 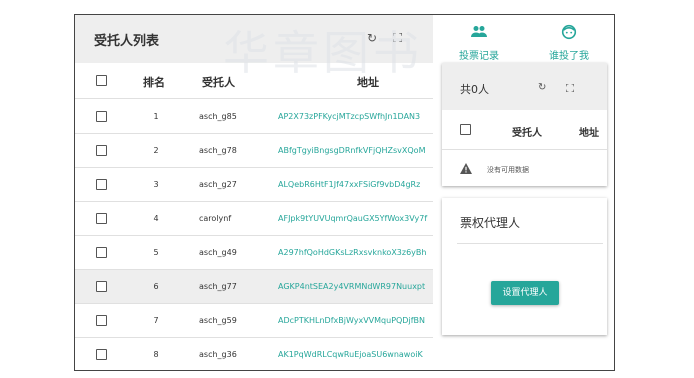 What do you see at coordinates (254, 81) in the screenshot?
I see `delegate-table-header: 排名 受托人 地址` at bounding box center [254, 81].